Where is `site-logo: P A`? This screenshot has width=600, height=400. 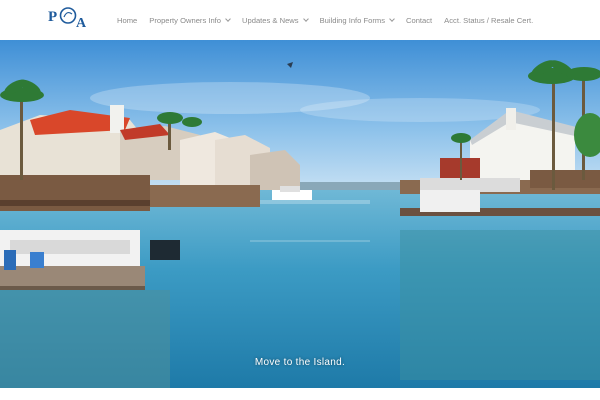 site-logo: P A is located at coordinates (68, 17).